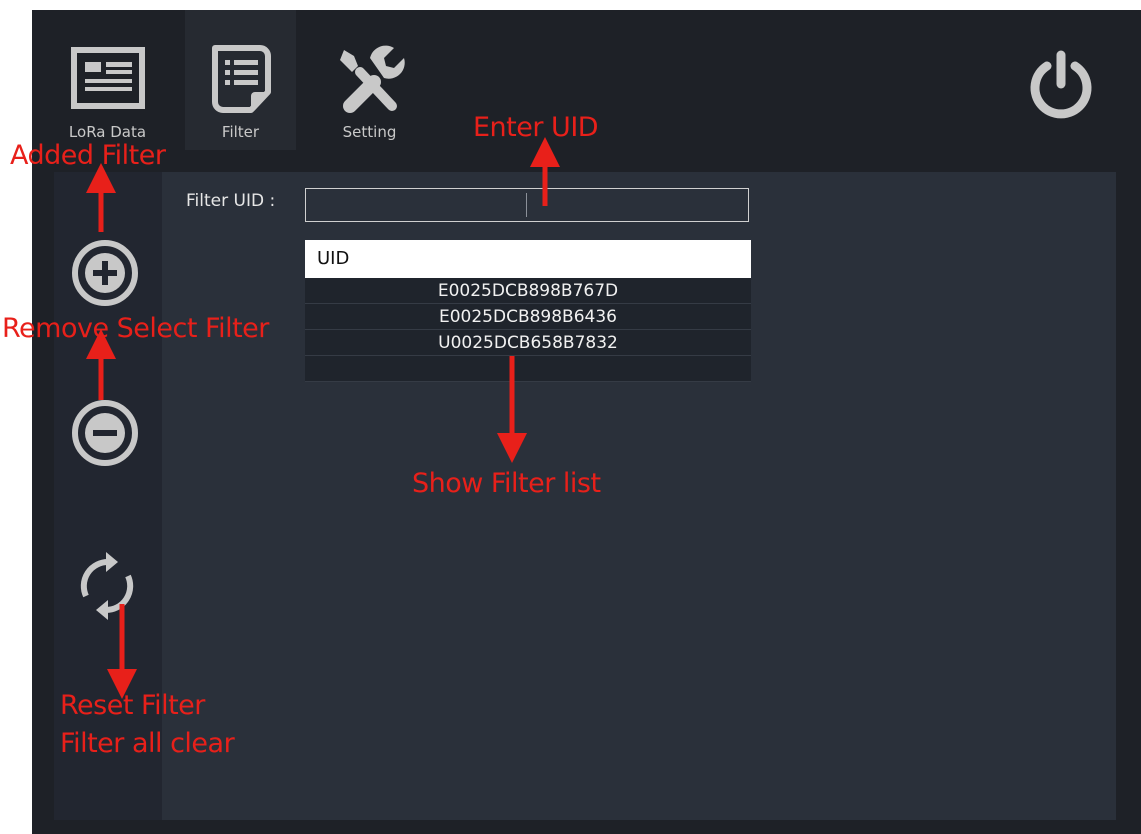  I want to click on tab-lora-data: LoRa Data, so click(107, 80).